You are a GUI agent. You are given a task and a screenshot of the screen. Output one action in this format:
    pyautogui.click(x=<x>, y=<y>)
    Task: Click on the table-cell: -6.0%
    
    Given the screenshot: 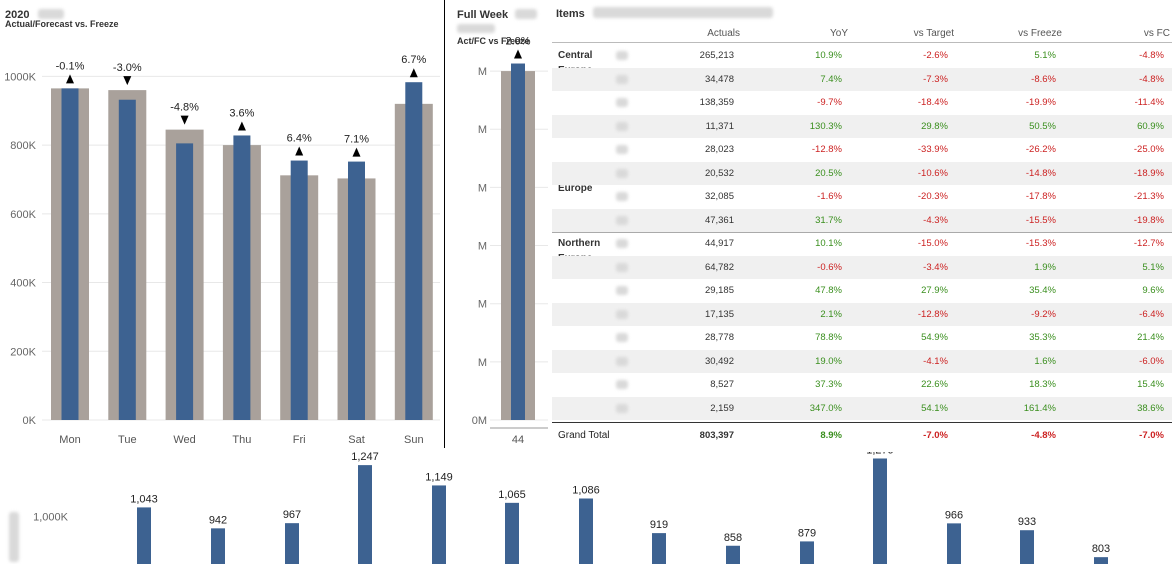 What is the action you would take?
    pyautogui.click(x=1151, y=361)
    